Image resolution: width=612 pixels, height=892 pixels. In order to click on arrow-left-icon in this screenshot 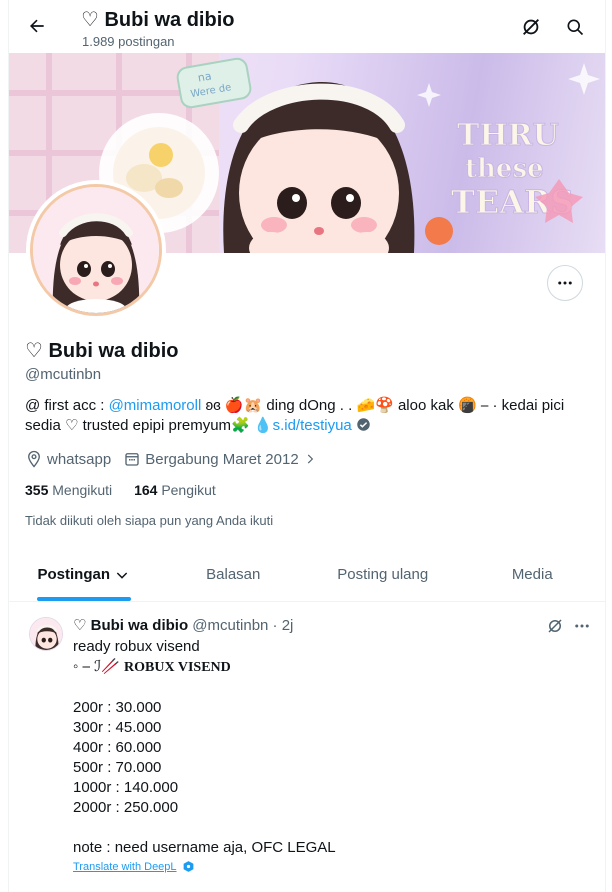, I will do `click(37, 26)`.